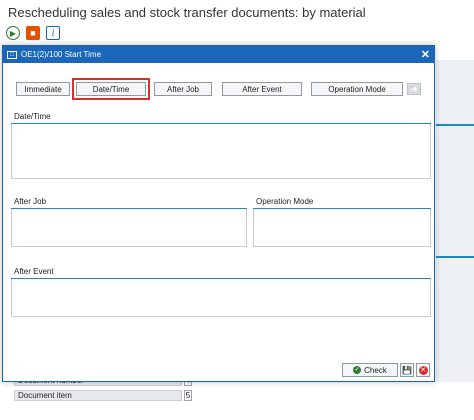 The height and width of the screenshot is (420, 474). I want to click on after-job-group: After Job, so click(129, 222).